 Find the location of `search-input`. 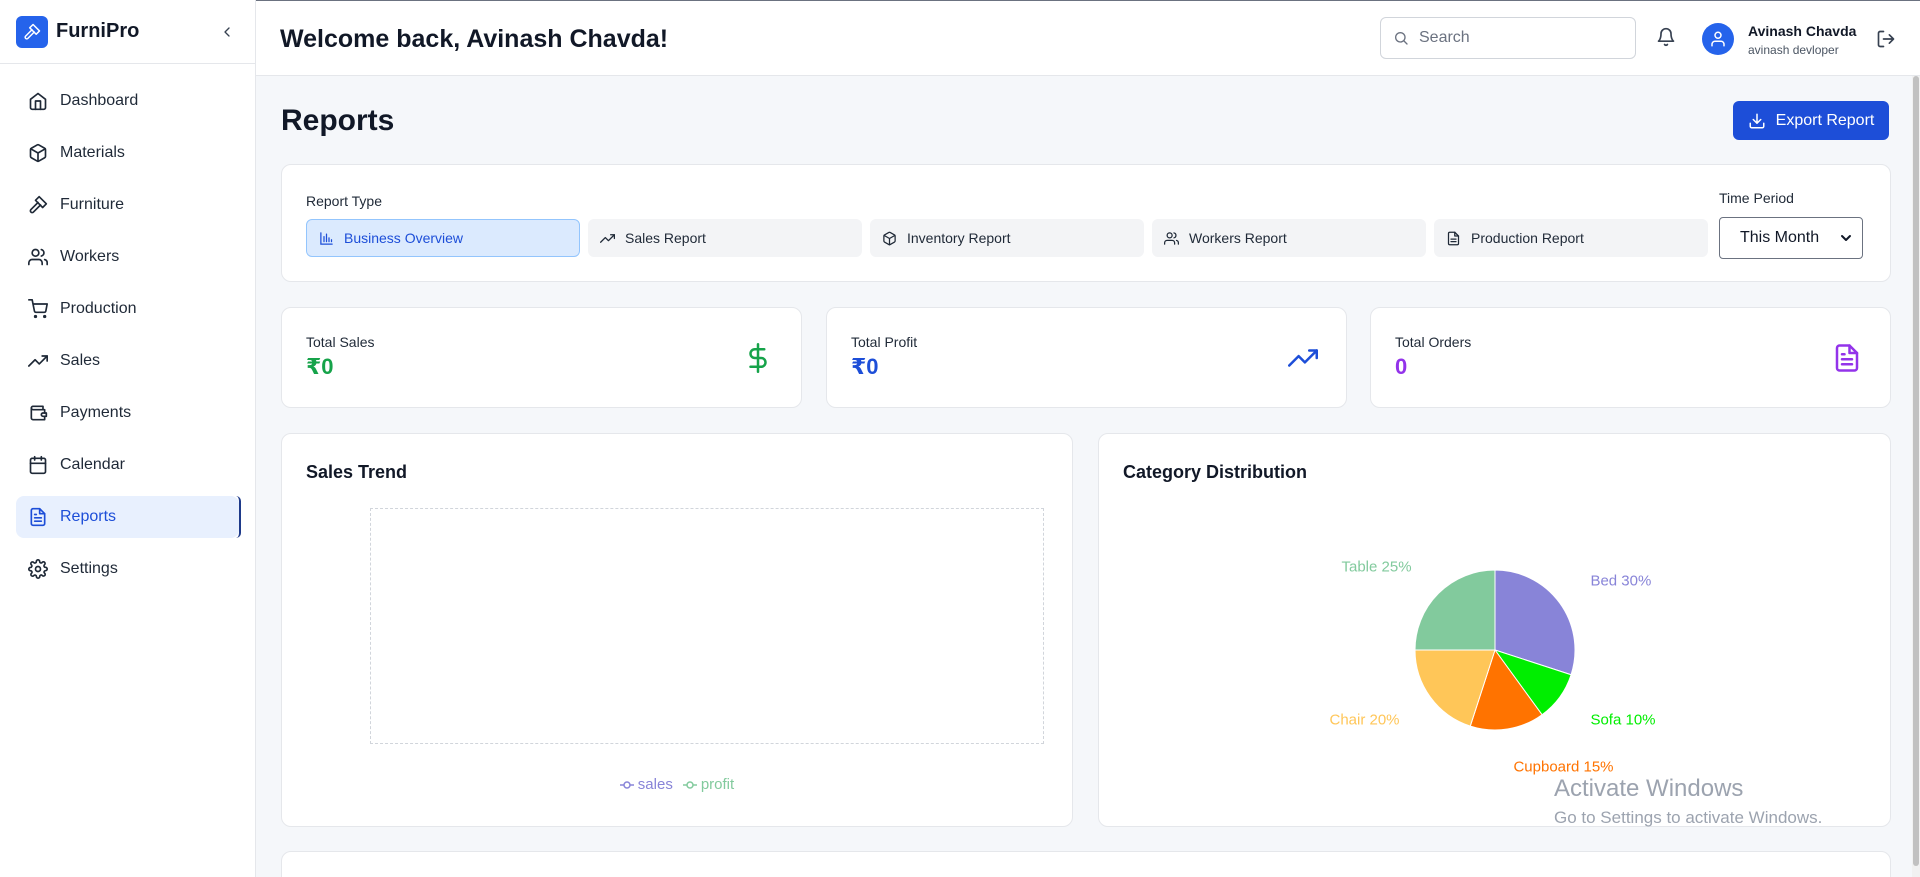

search-input is located at coordinates (1519, 38).